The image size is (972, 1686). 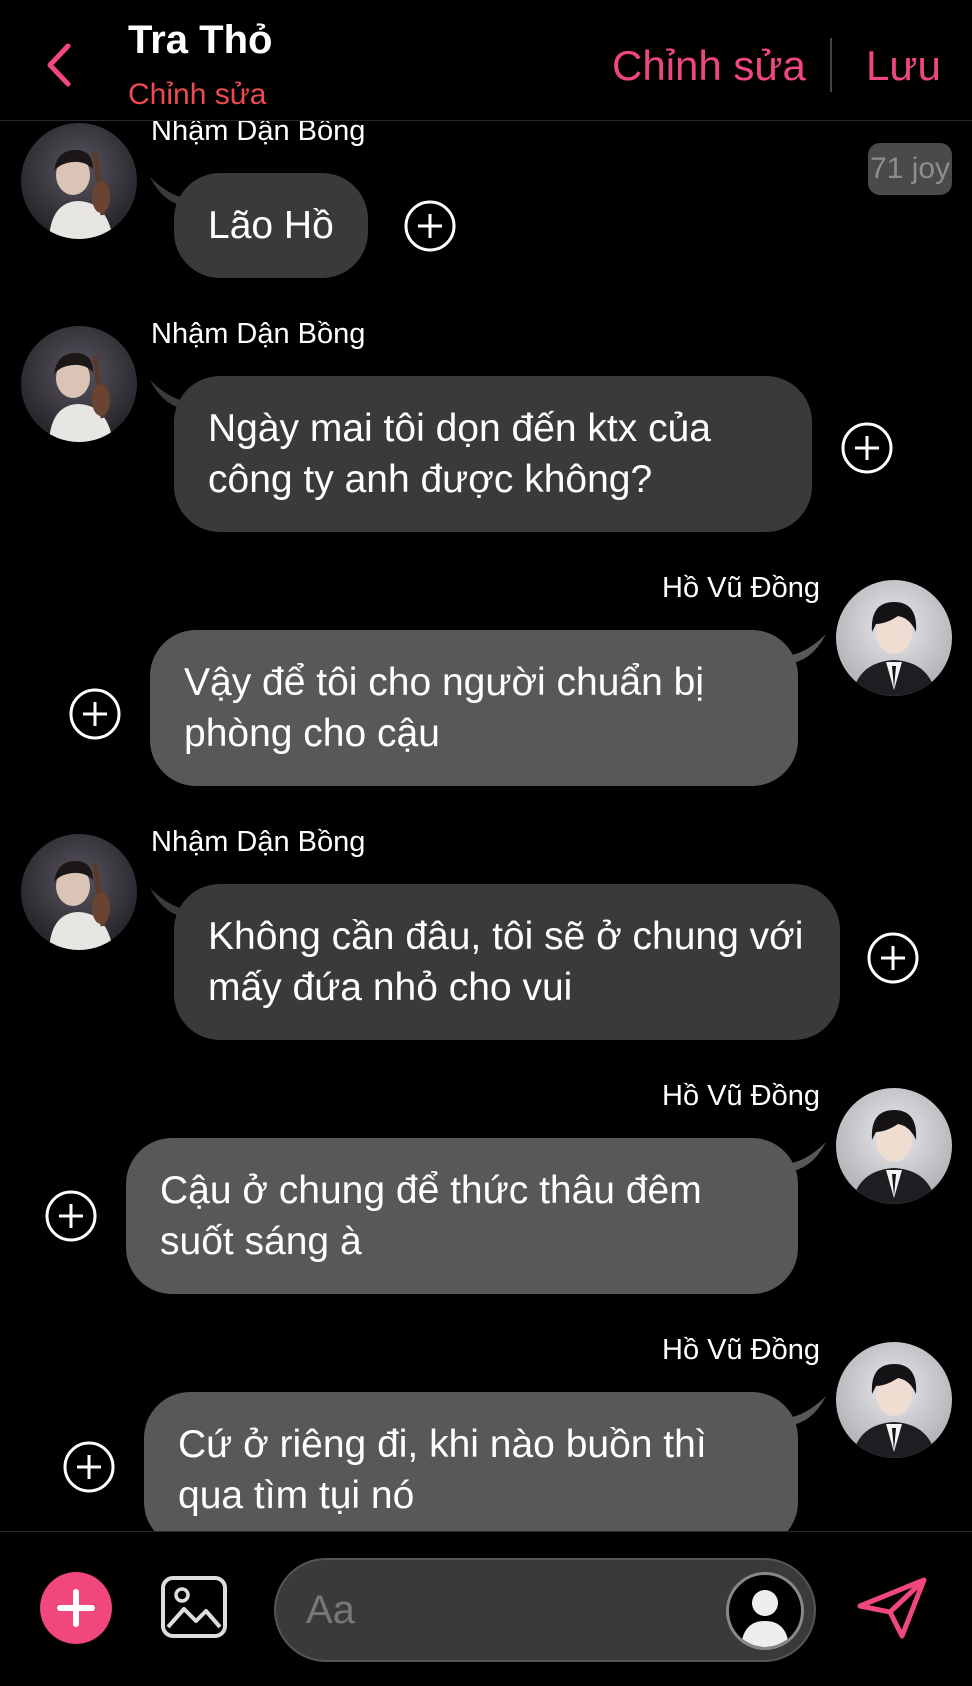 I want to click on chat-title: Tra Thỏ, so click(x=200, y=40).